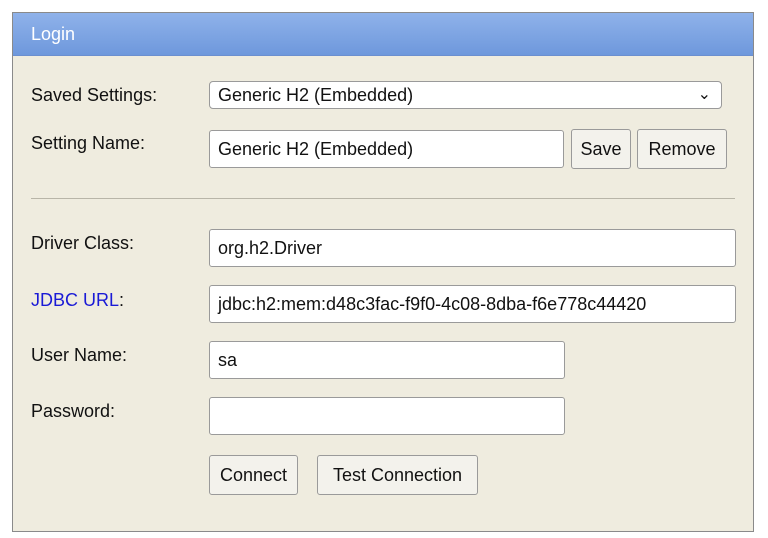 This screenshot has width=768, height=538. Describe the element at coordinates (704, 94) in the screenshot. I see `chevron-down-icon: ⌄` at that location.